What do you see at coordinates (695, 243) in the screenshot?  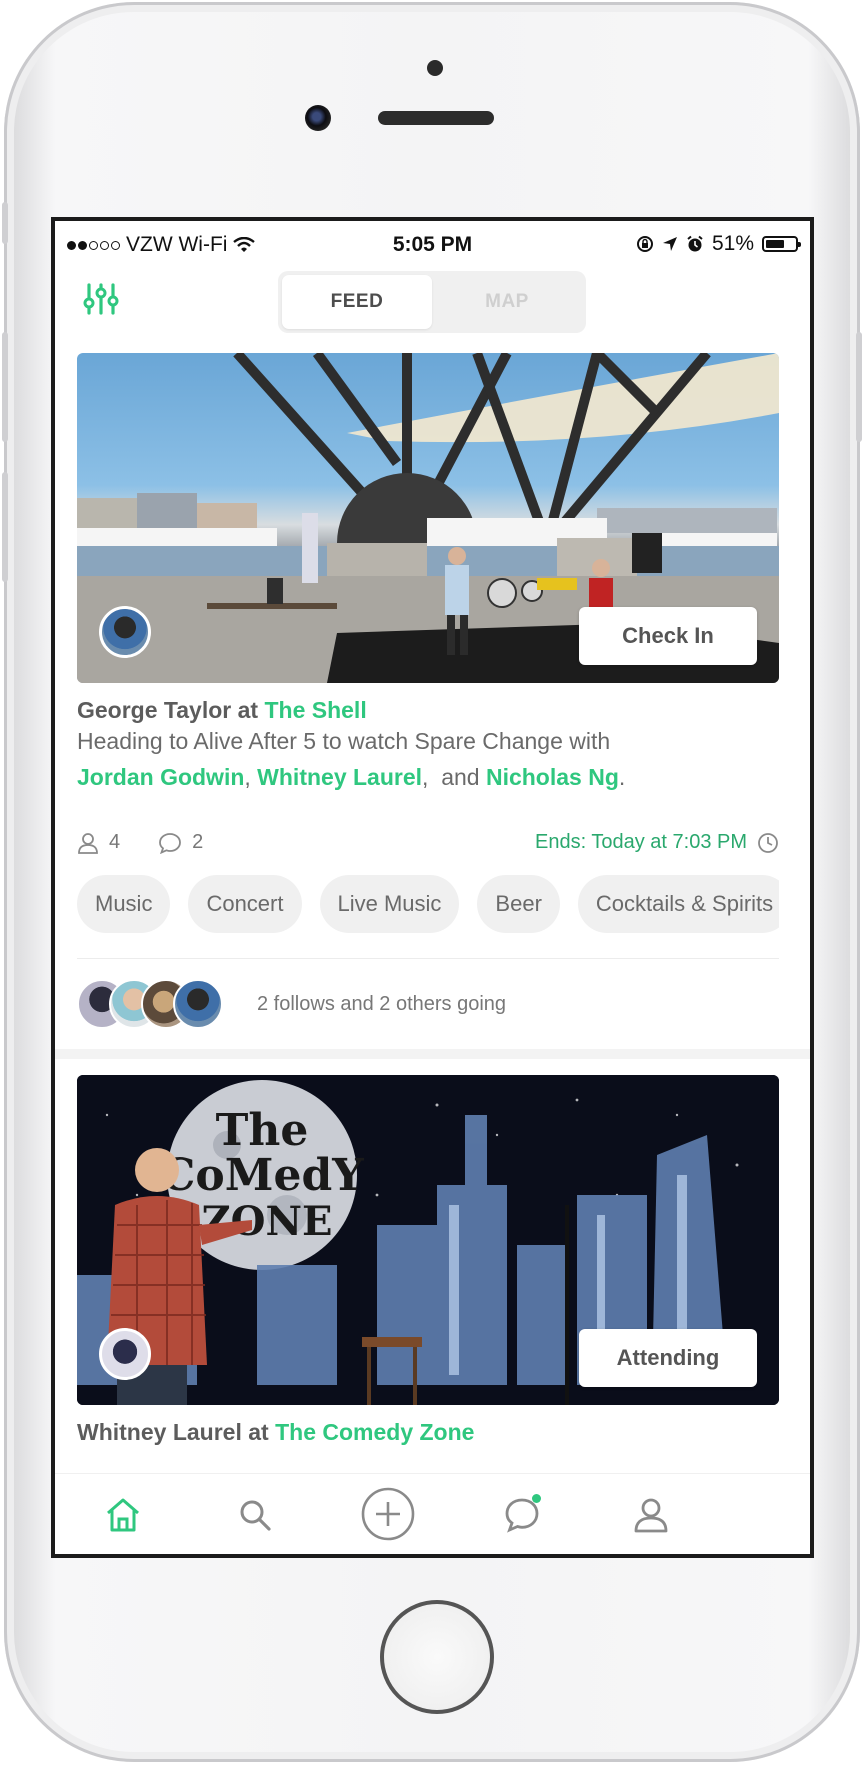 I see `alarm-icon` at bounding box center [695, 243].